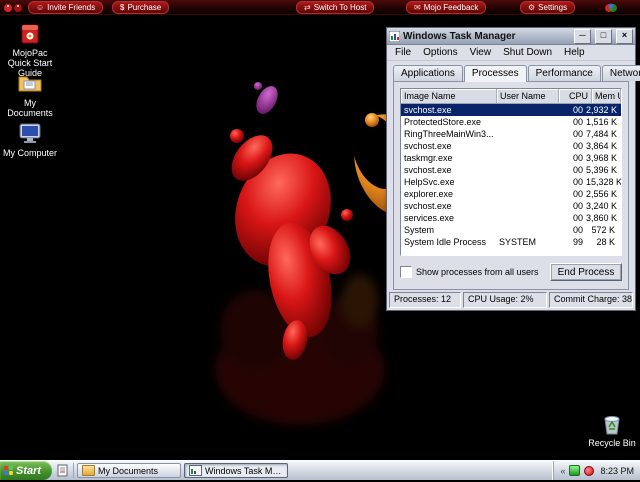 The width and height of the screenshot is (640, 482). I want to click on tray-green-status-icon, so click(575, 470).